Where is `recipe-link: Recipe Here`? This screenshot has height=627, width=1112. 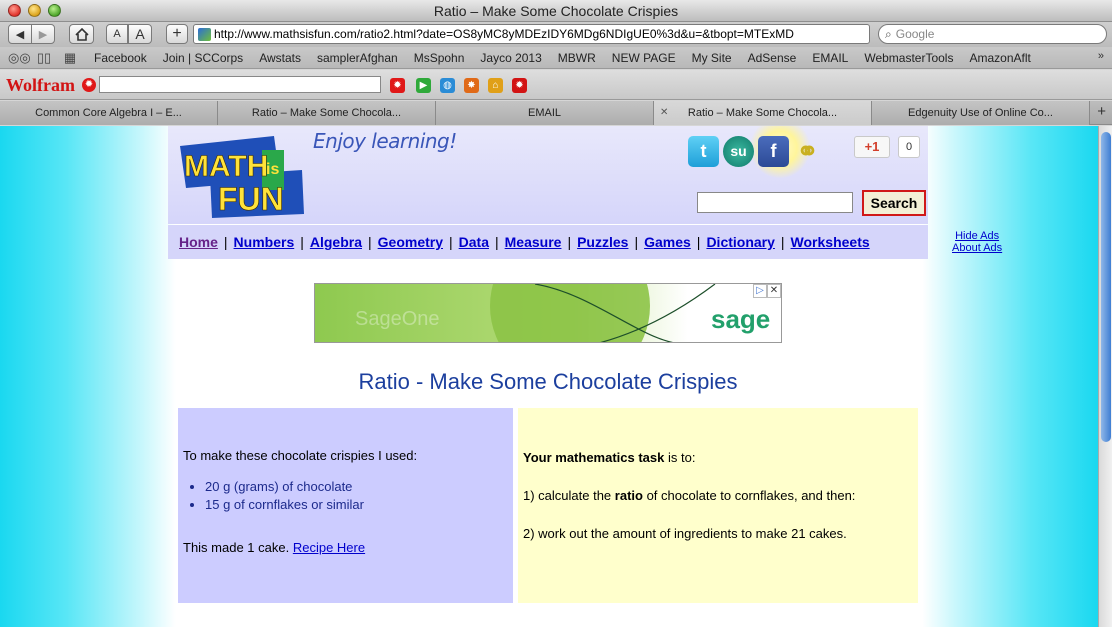
recipe-link: Recipe Here is located at coordinates (329, 547).